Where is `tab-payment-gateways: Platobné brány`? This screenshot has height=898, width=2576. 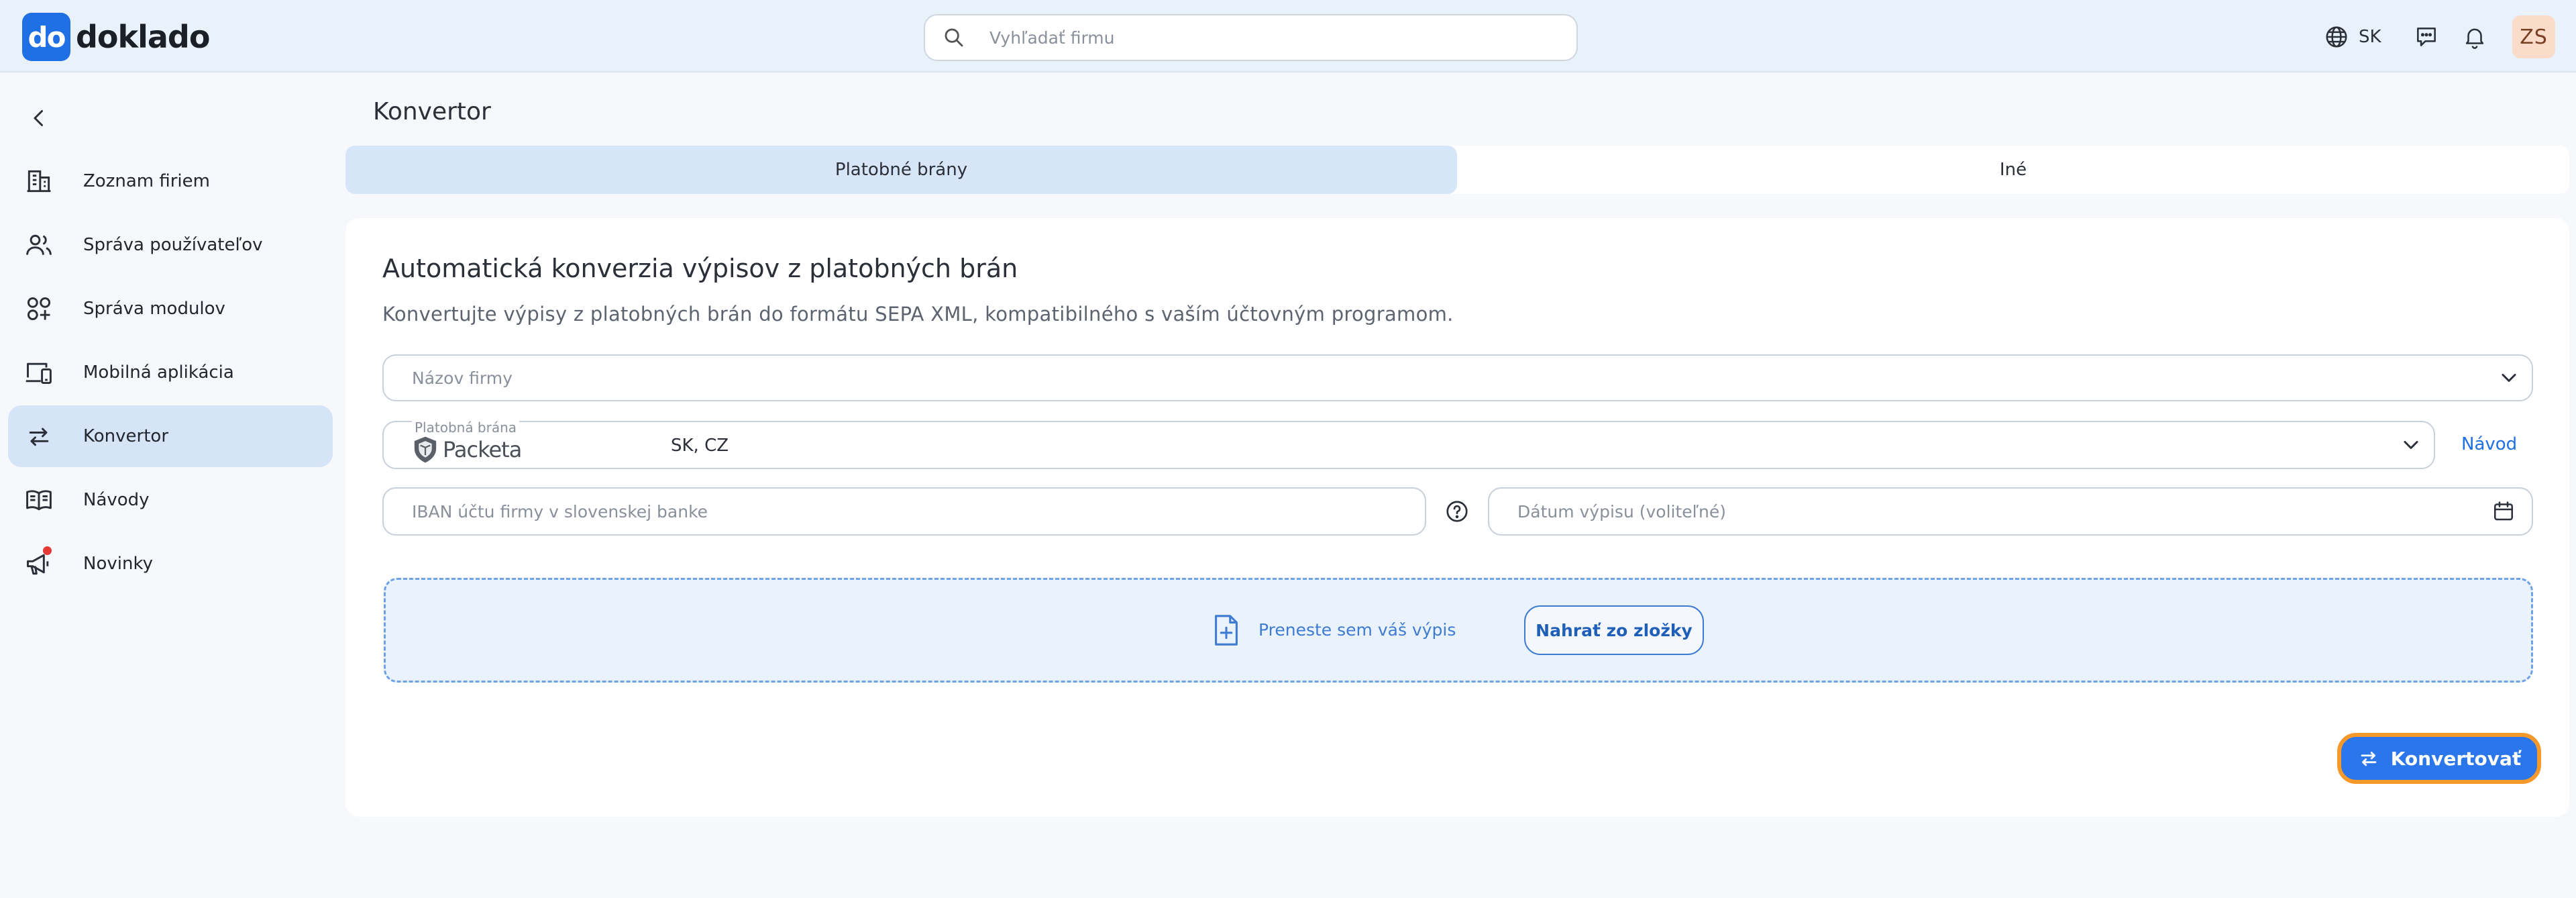 tab-payment-gateways: Platobné brány is located at coordinates (901, 170).